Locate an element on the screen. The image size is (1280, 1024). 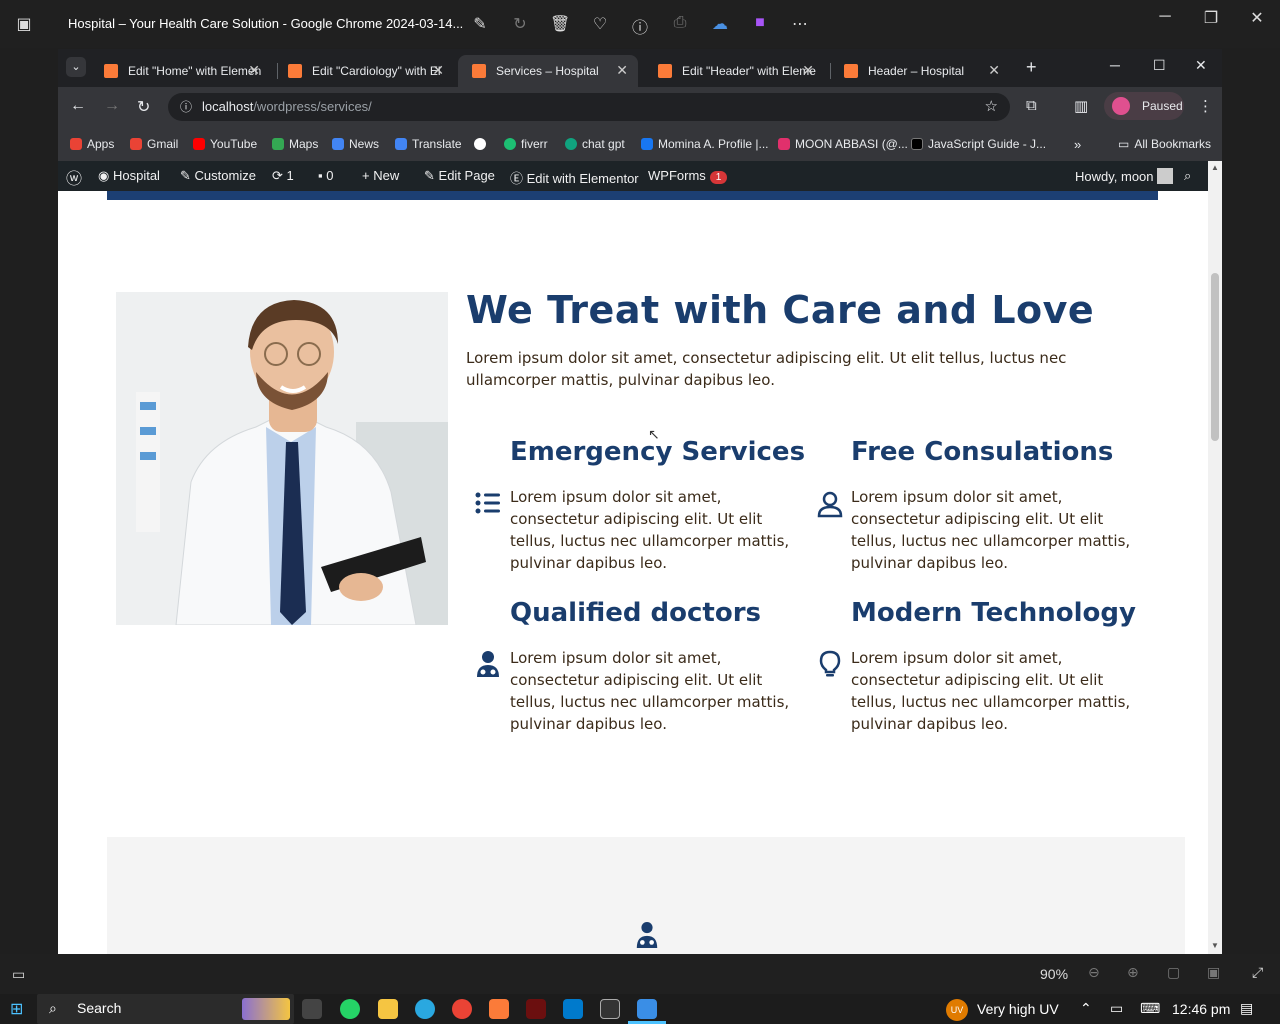
file-explorer-icon is located at coordinates (388, 1009).